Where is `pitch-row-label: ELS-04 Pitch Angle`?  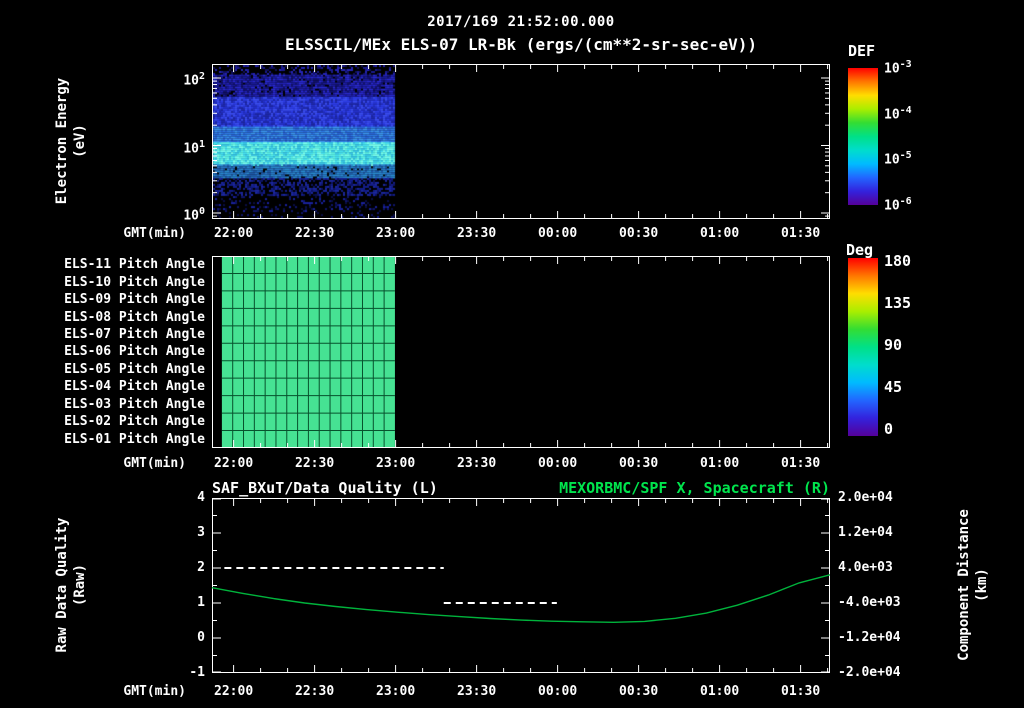
pitch-row-label: ELS-04 Pitch Angle is located at coordinates (134, 387).